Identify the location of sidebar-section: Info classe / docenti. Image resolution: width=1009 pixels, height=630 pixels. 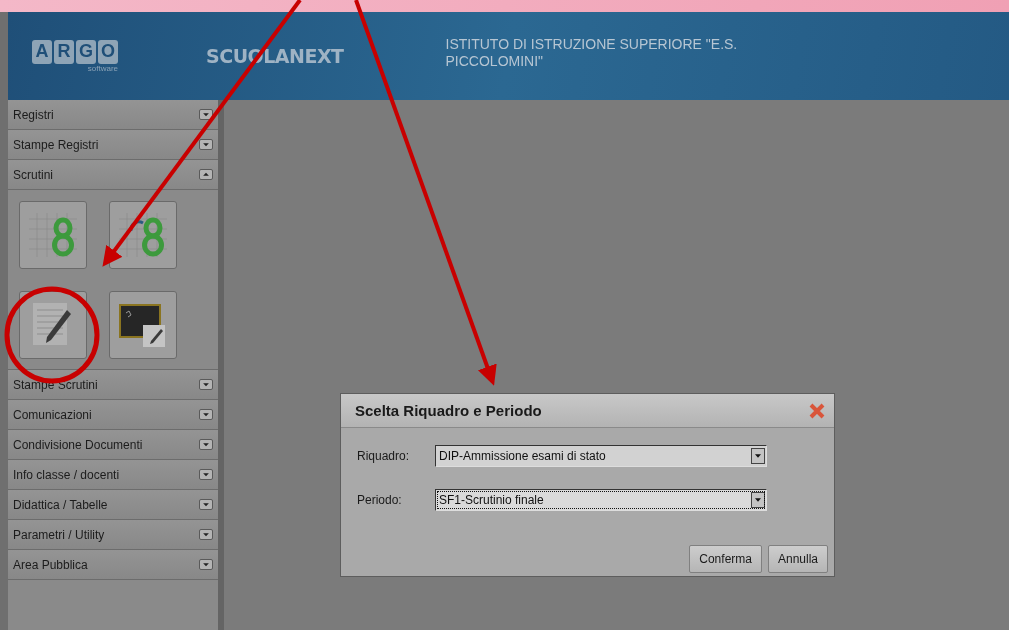
(113, 475).